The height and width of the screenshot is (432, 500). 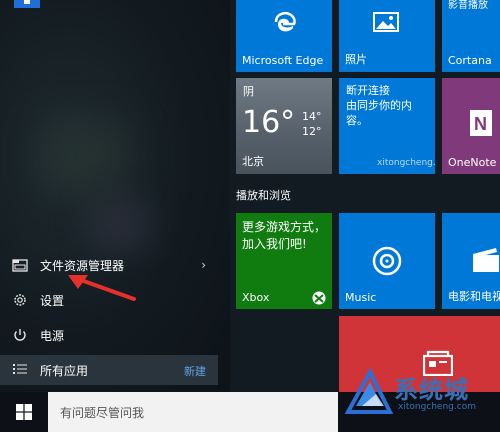 I want to click on tile-label: Xbox, so click(x=256, y=297).